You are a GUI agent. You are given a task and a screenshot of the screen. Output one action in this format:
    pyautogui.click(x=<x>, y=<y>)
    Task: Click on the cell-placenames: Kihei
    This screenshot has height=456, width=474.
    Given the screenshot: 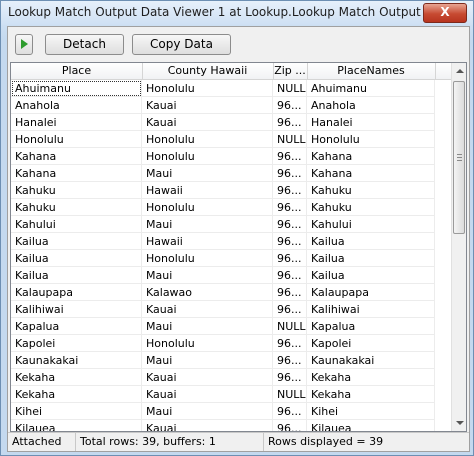 What is the action you would take?
    pyautogui.click(x=371, y=411)
    